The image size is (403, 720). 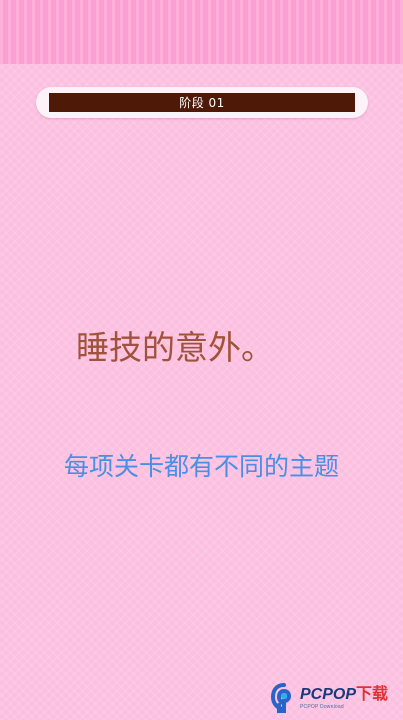 I want to click on pcpop-logo-icon, so click(x=283, y=698).